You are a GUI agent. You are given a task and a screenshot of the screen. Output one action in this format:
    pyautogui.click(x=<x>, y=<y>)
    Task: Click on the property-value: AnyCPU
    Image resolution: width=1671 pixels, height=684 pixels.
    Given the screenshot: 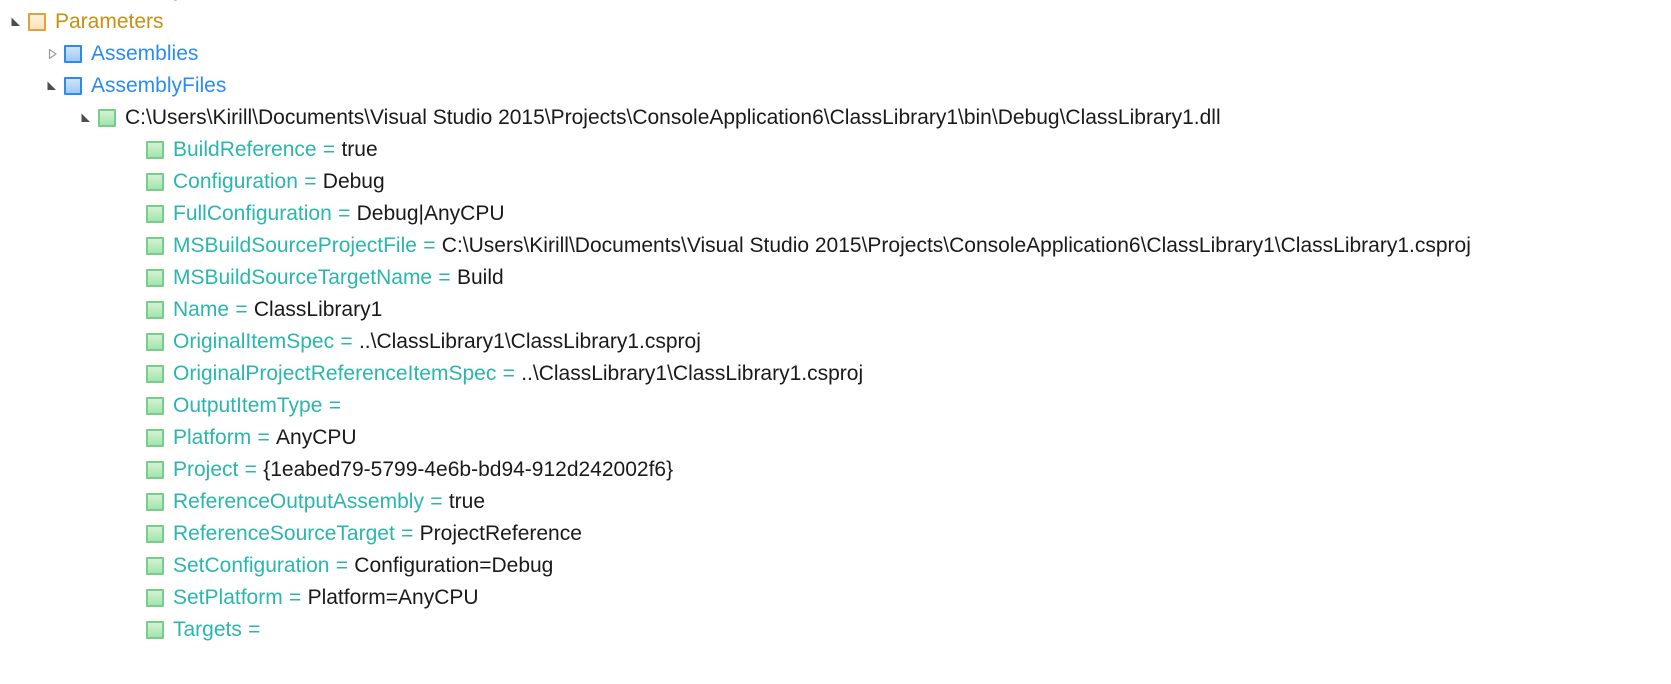 What is the action you would take?
    pyautogui.click(x=316, y=437)
    